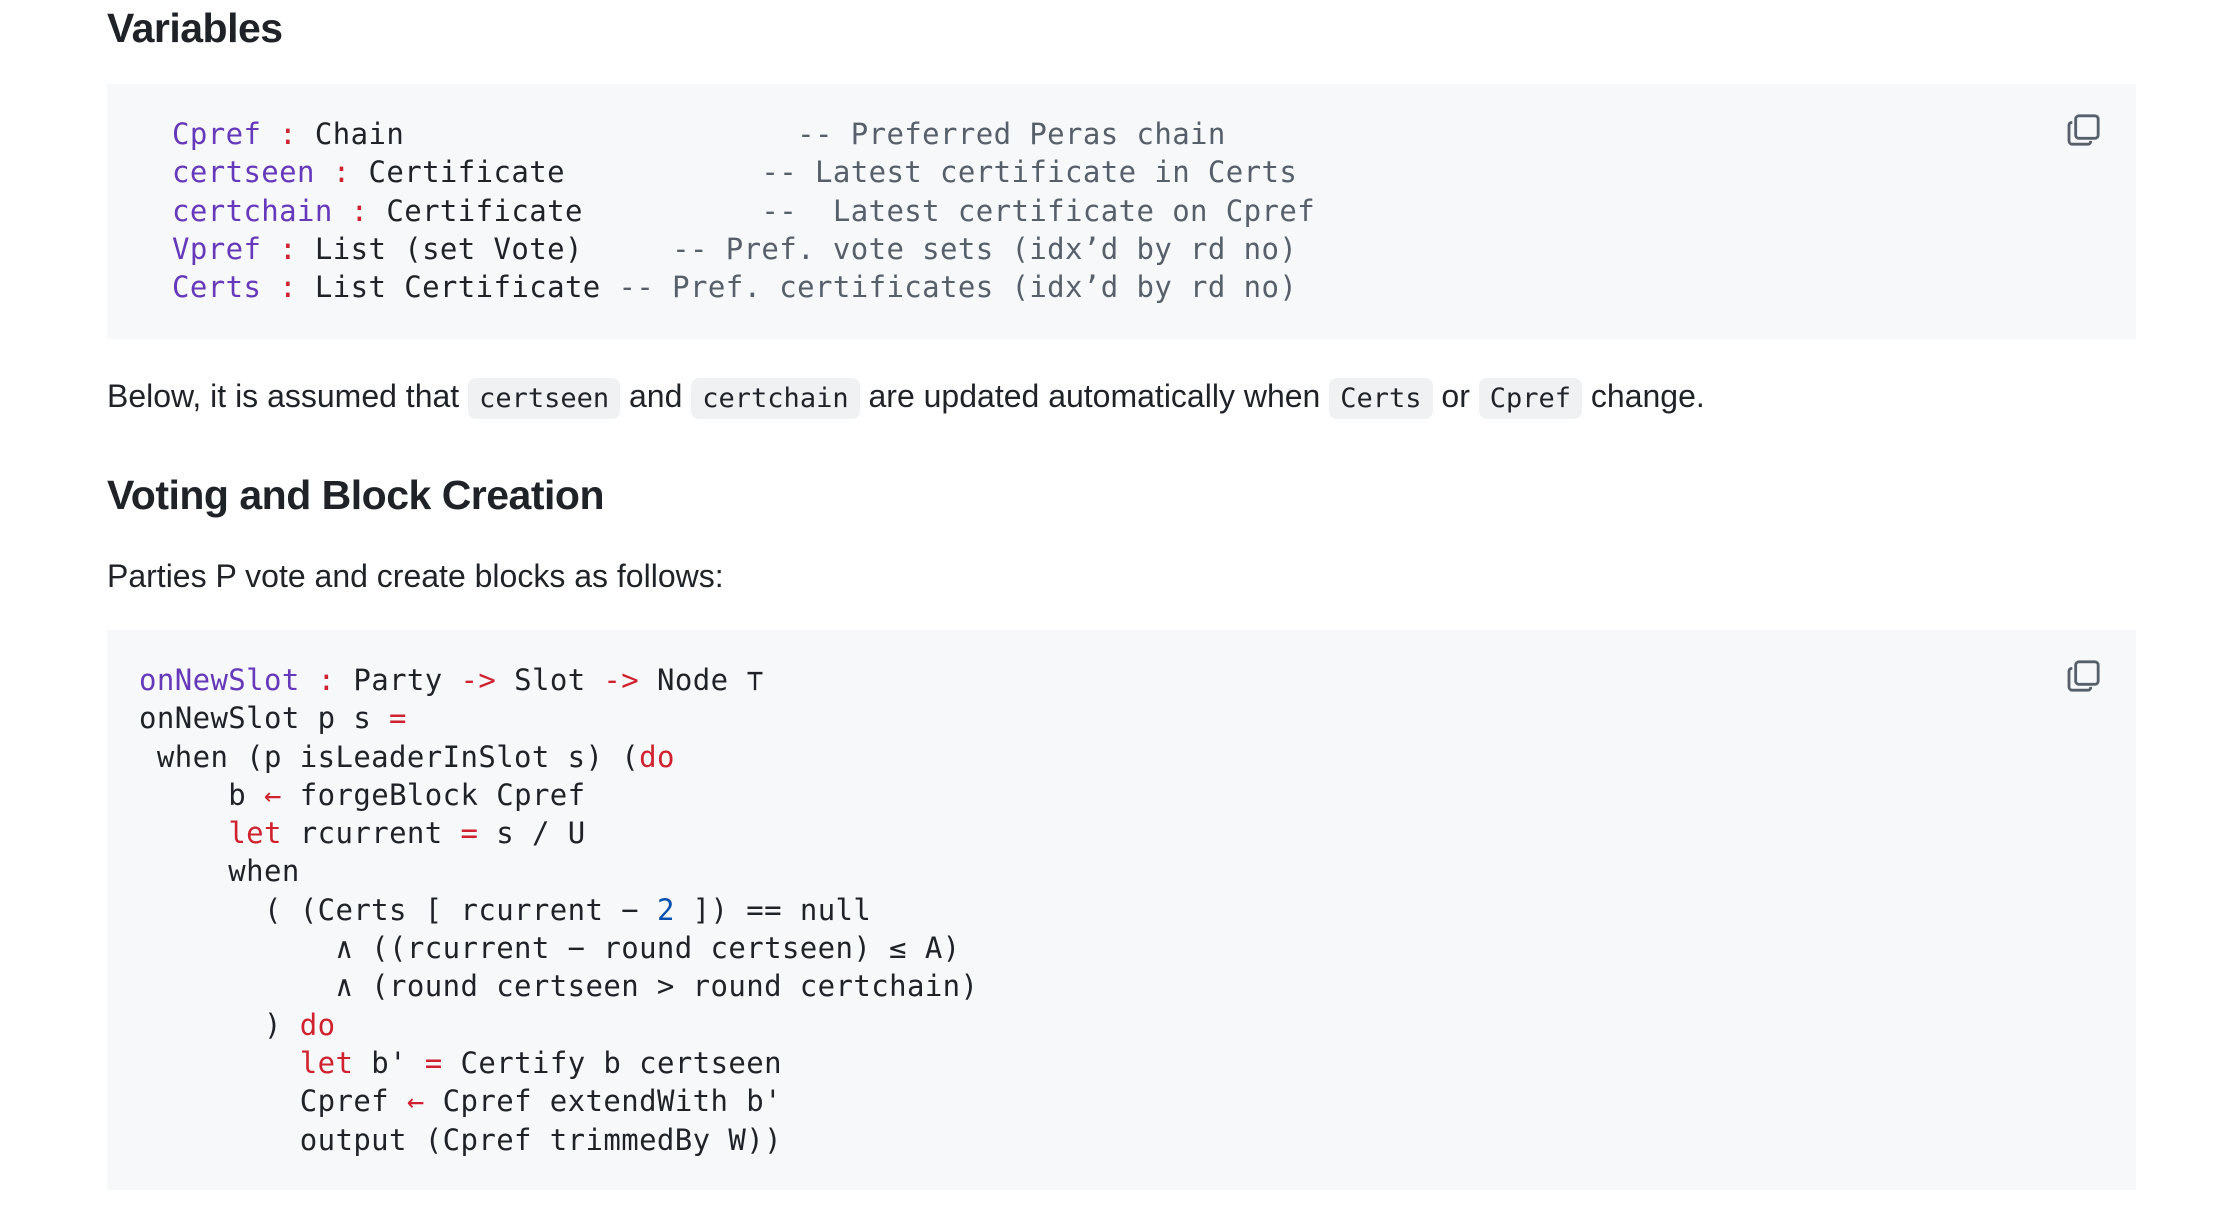  Describe the element at coordinates (460, 1139) in the screenshot. I see `code-token: output (Cpref trimmedBy W))` at that location.